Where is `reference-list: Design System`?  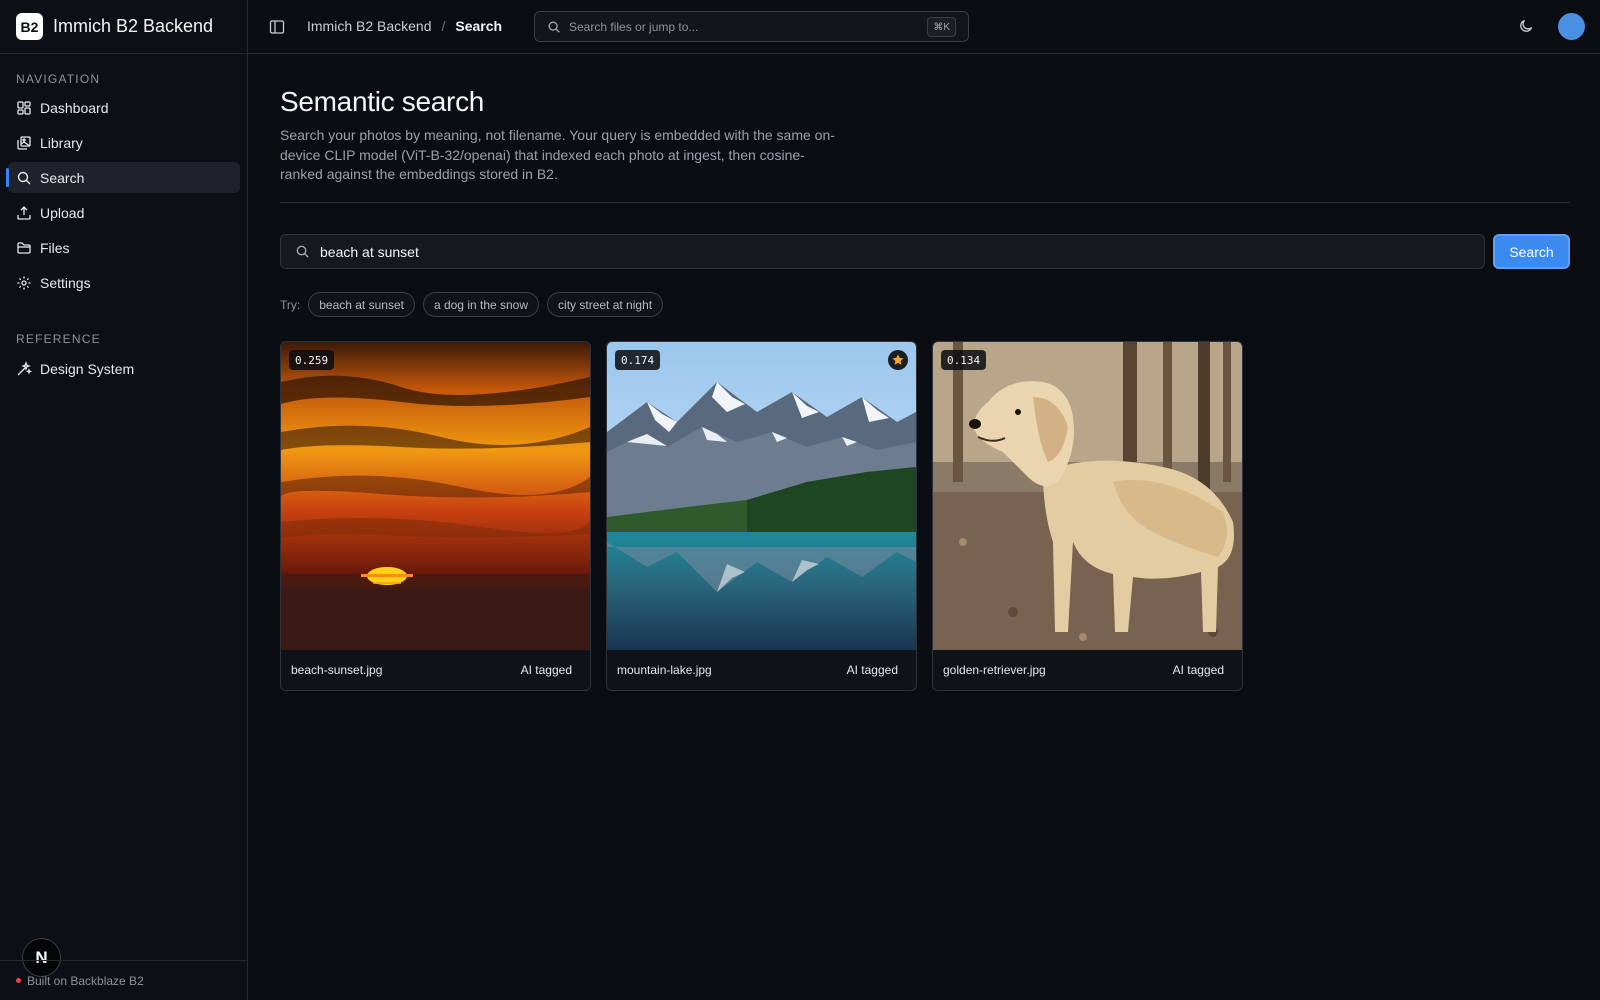 reference-list: Design System is located at coordinates (124, 370).